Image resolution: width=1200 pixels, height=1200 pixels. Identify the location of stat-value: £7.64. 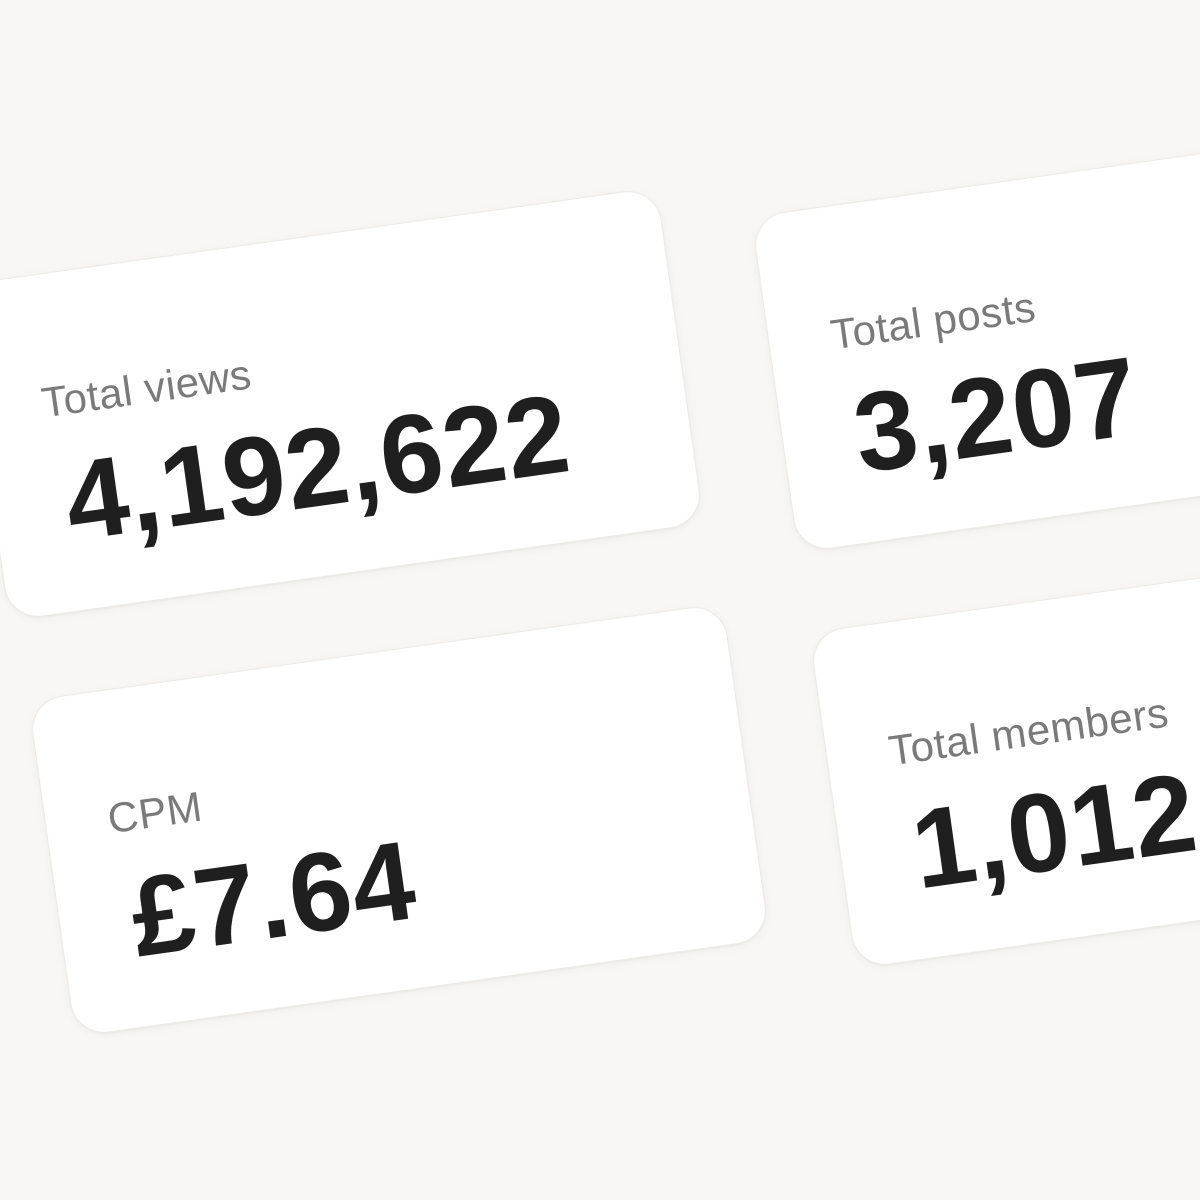
(273, 899).